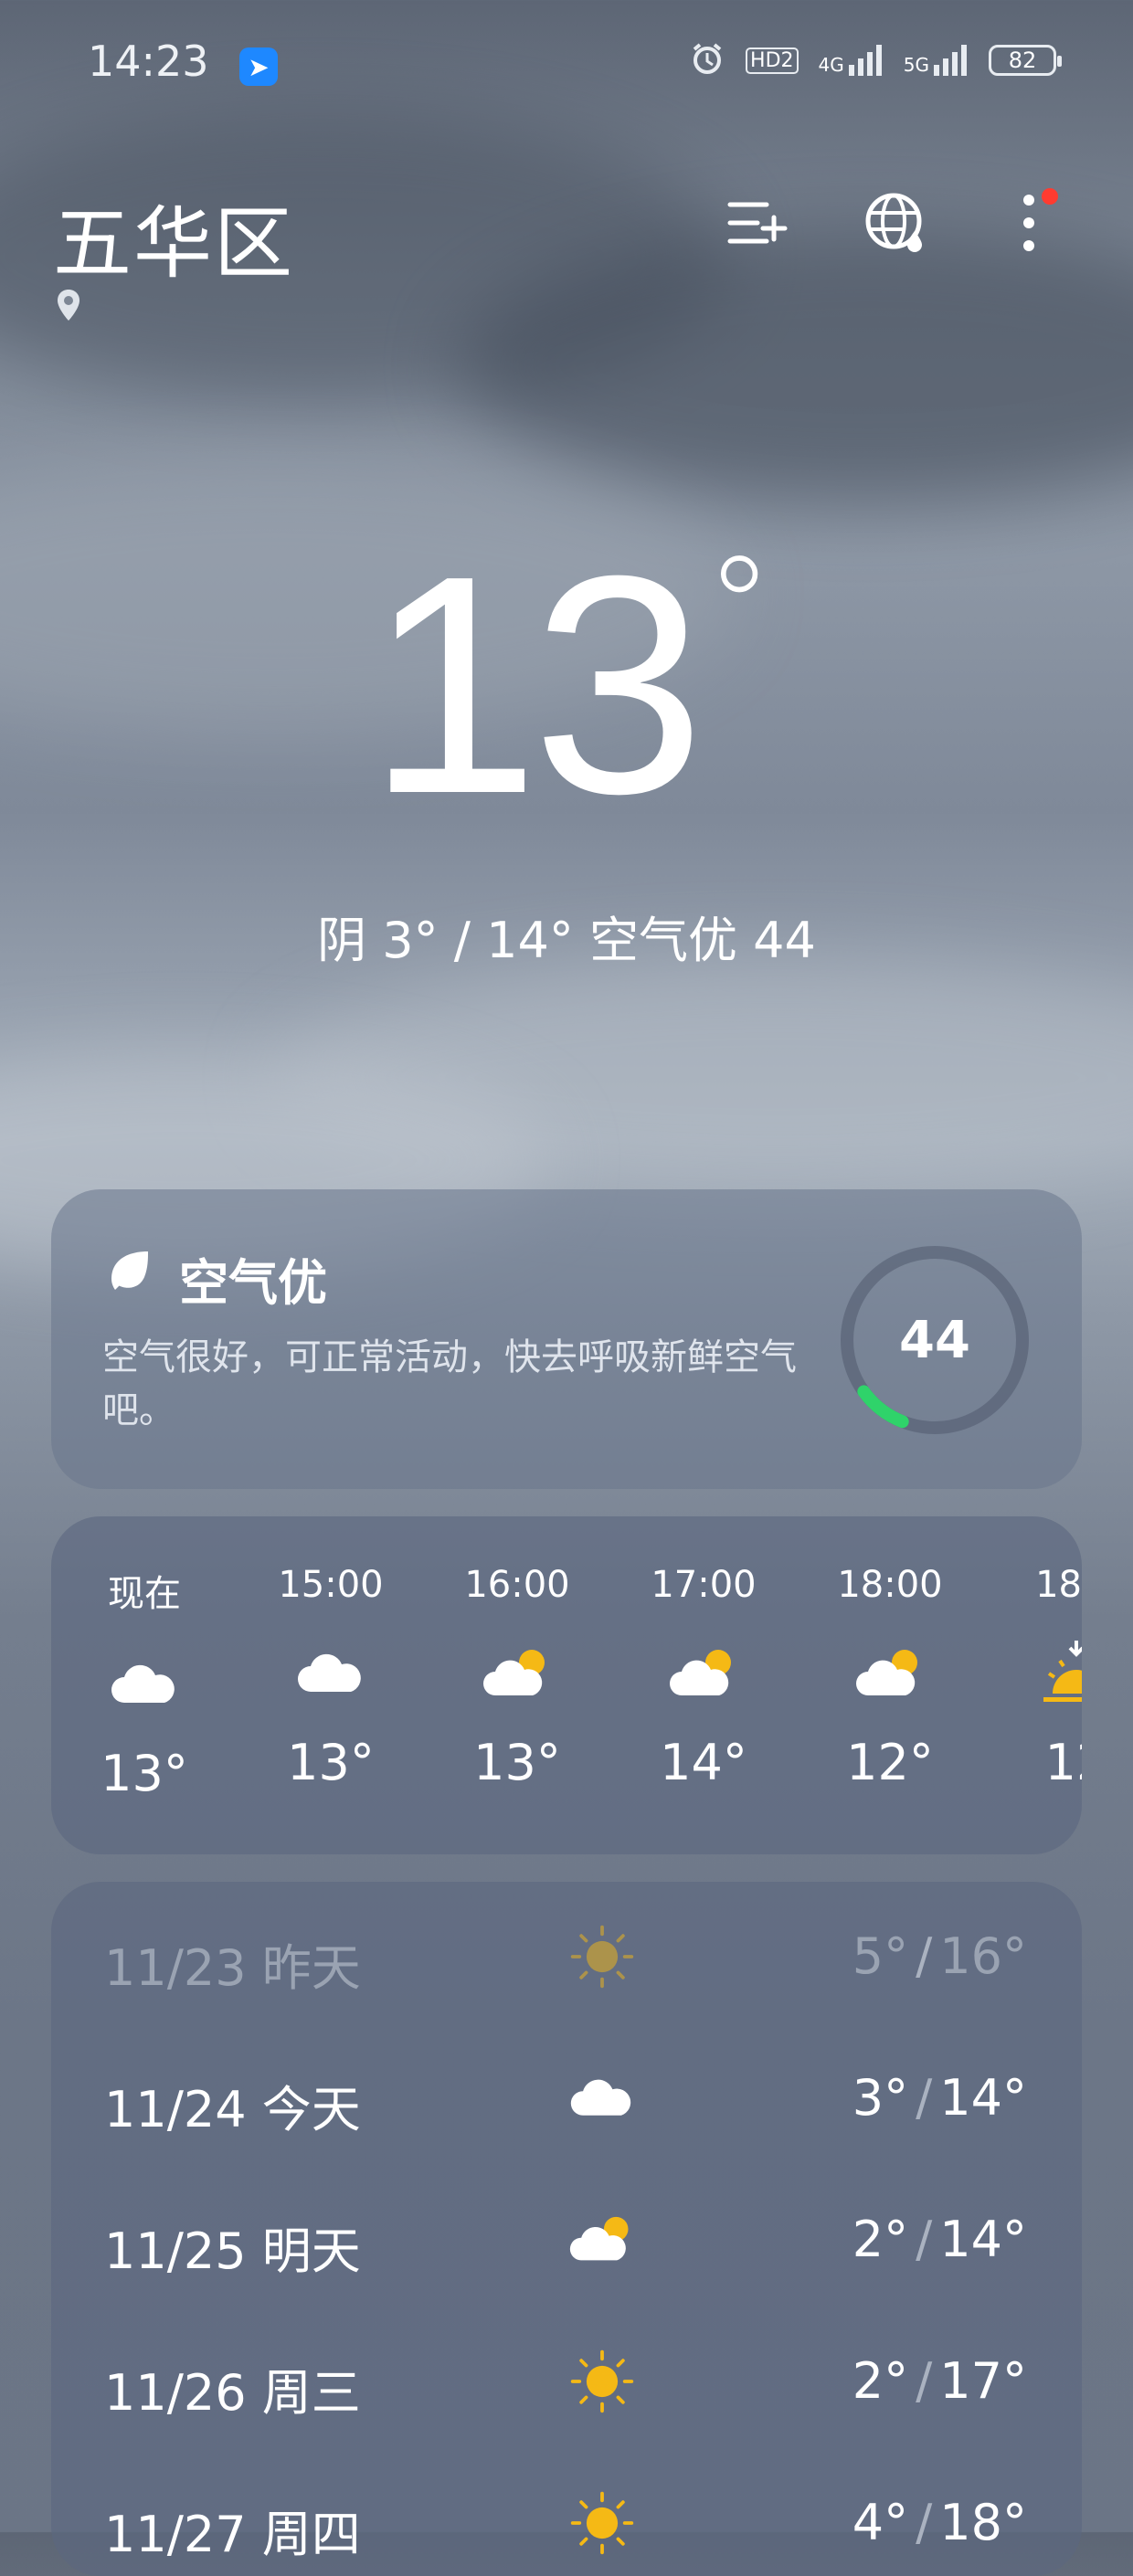  I want to click on day-temp-range: 4°/18°, so click(940, 2522).